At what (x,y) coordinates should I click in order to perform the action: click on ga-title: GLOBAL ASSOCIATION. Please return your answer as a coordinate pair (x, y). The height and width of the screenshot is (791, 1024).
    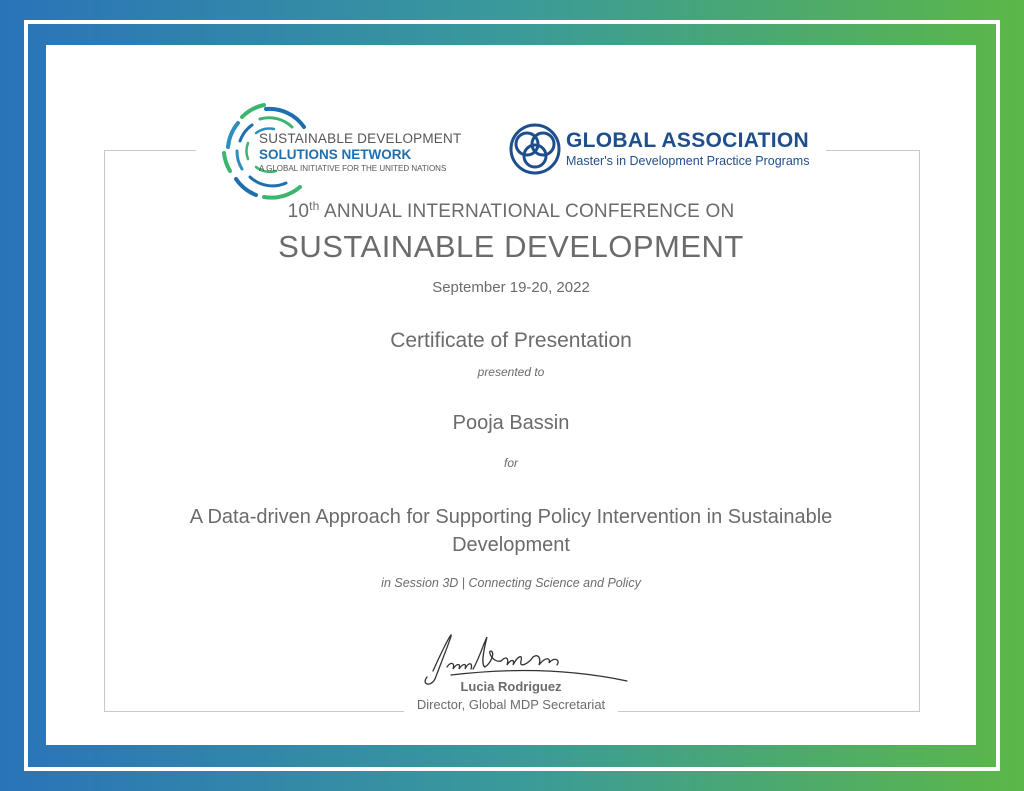
    Looking at the image, I should click on (688, 140).